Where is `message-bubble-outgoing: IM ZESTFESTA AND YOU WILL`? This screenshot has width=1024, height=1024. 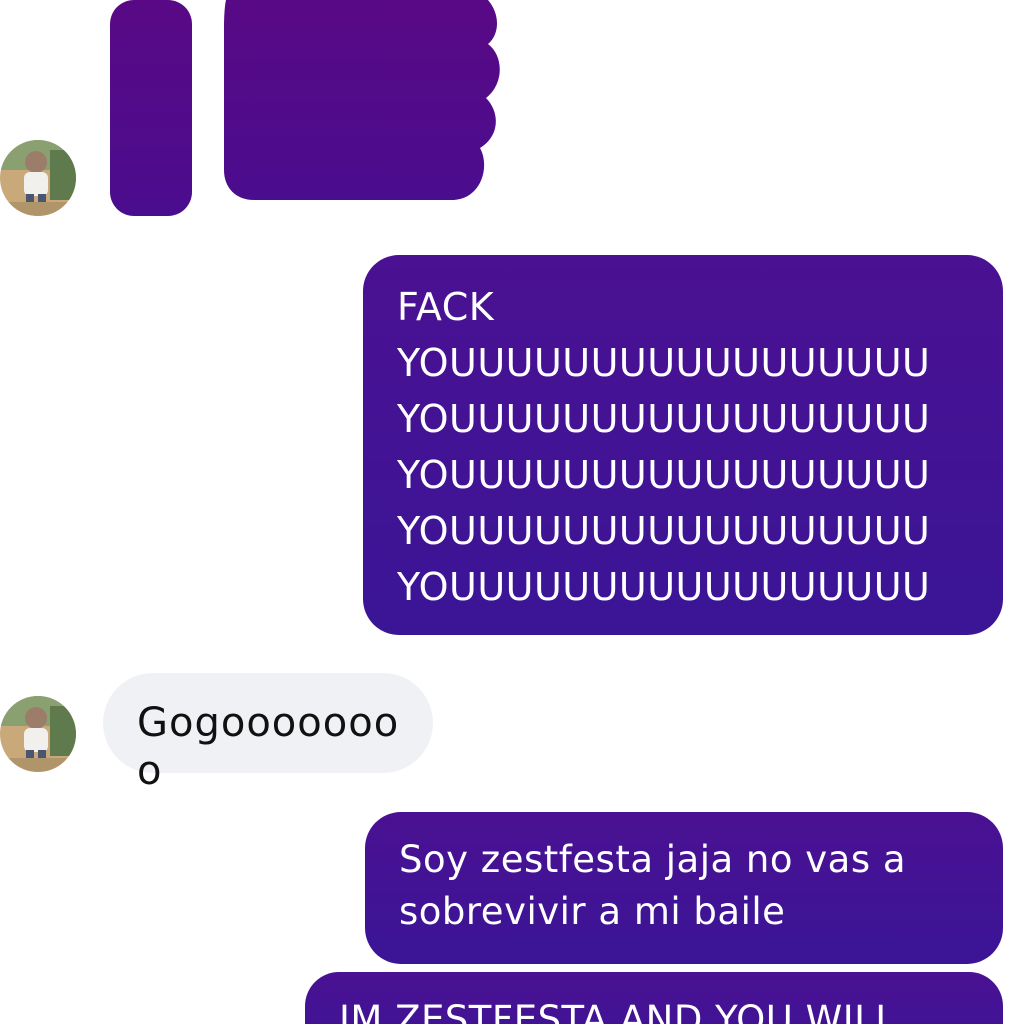
message-bubble-outgoing: IM ZESTFESTA AND YOU WILL is located at coordinates (654, 998).